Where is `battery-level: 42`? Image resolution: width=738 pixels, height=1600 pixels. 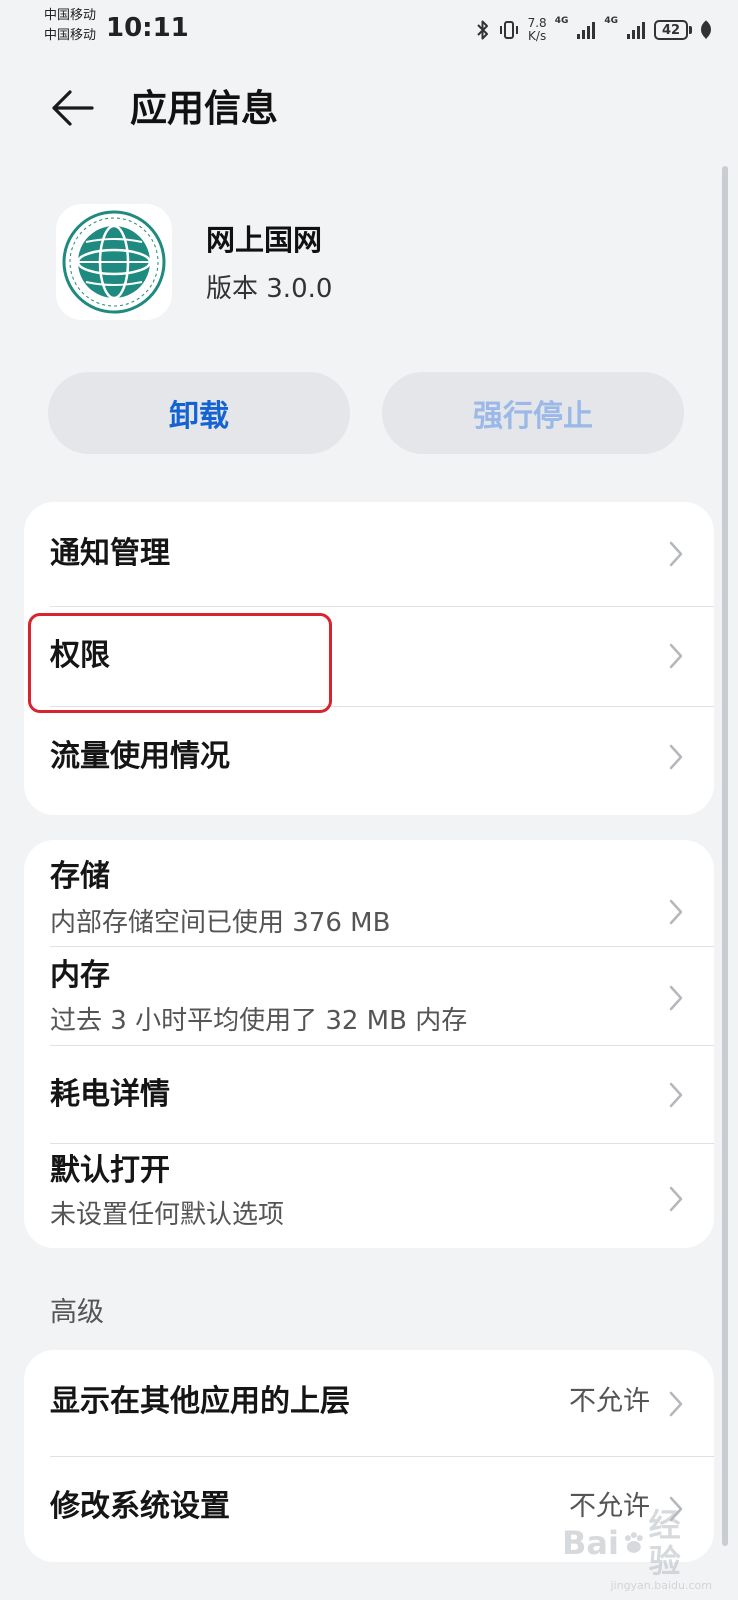 battery-level: 42 is located at coordinates (671, 30).